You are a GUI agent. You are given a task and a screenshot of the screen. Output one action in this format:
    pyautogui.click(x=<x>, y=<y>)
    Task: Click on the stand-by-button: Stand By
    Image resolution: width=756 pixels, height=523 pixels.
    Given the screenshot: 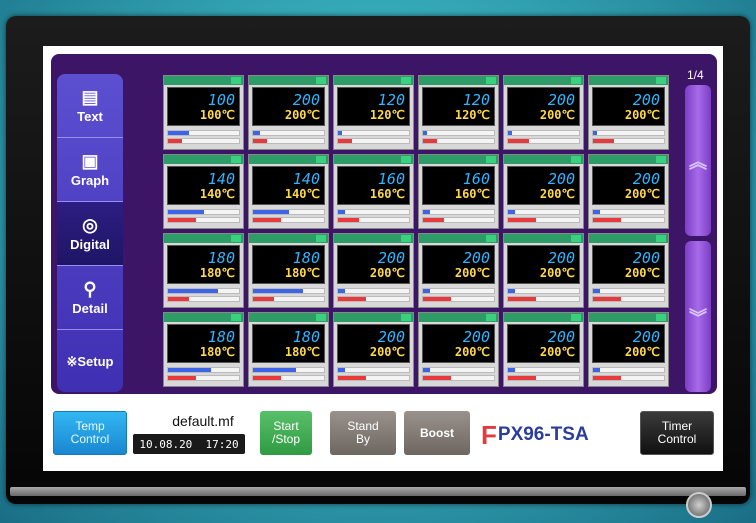 What is the action you would take?
    pyautogui.click(x=363, y=433)
    